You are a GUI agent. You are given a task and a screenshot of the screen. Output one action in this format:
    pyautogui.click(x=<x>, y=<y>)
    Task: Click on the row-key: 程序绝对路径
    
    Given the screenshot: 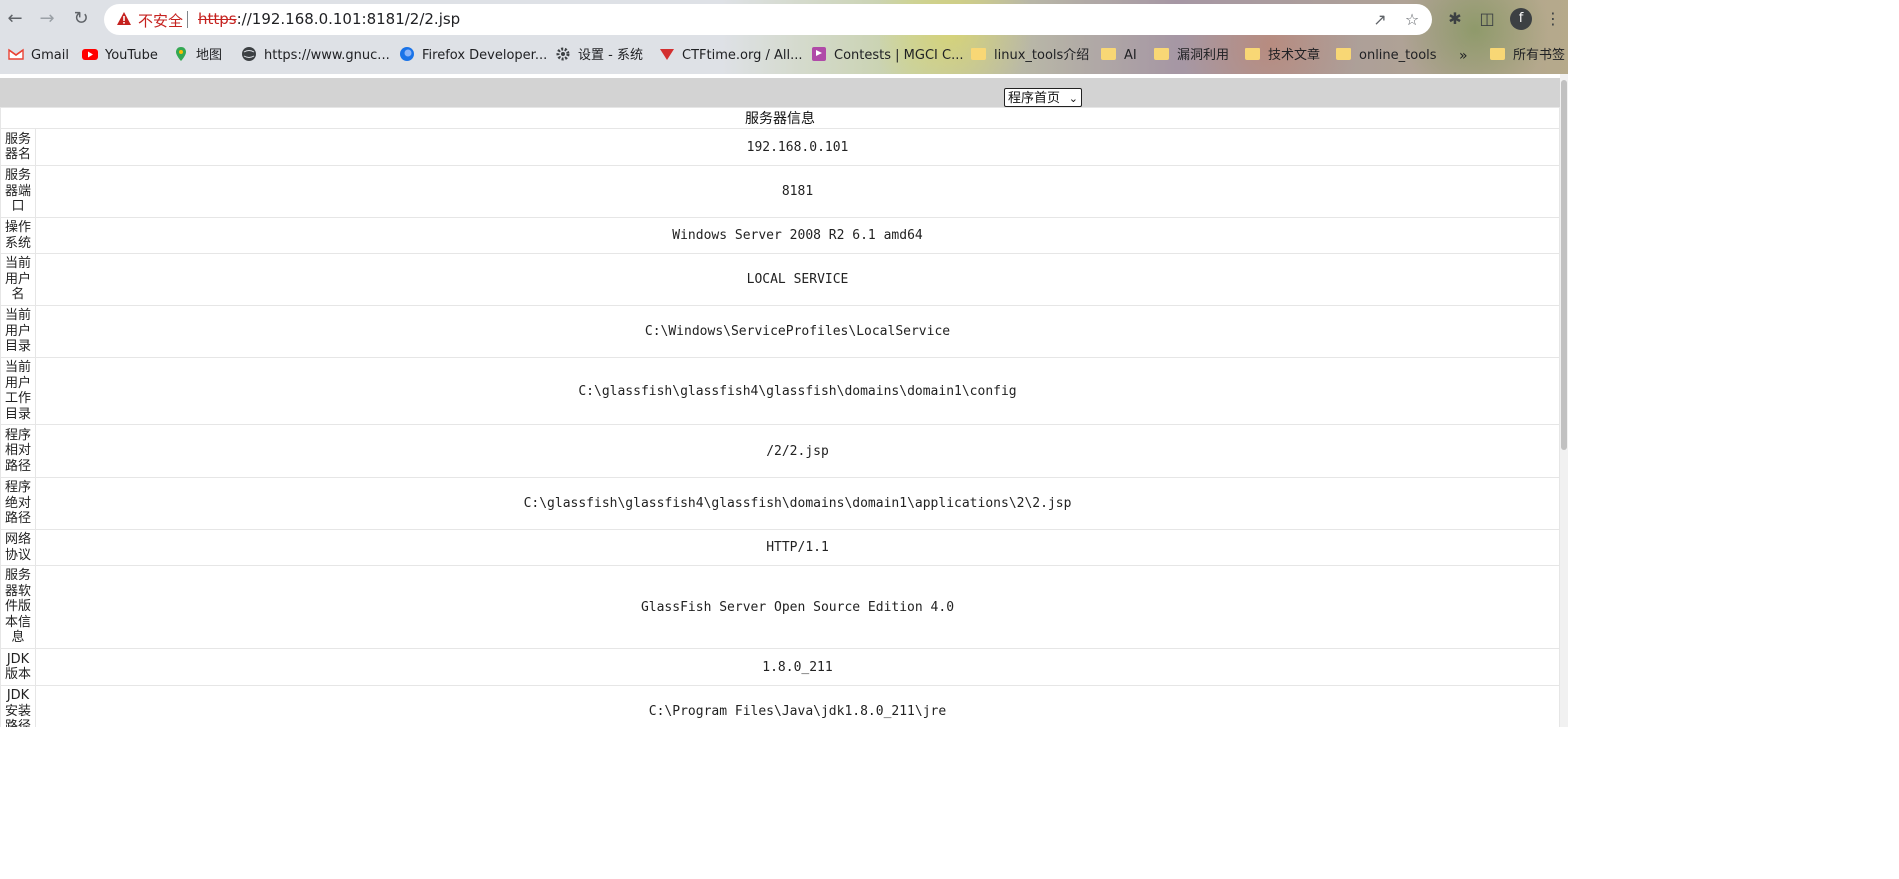 What is the action you would take?
    pyautogui.click(x=17, y=503)
    